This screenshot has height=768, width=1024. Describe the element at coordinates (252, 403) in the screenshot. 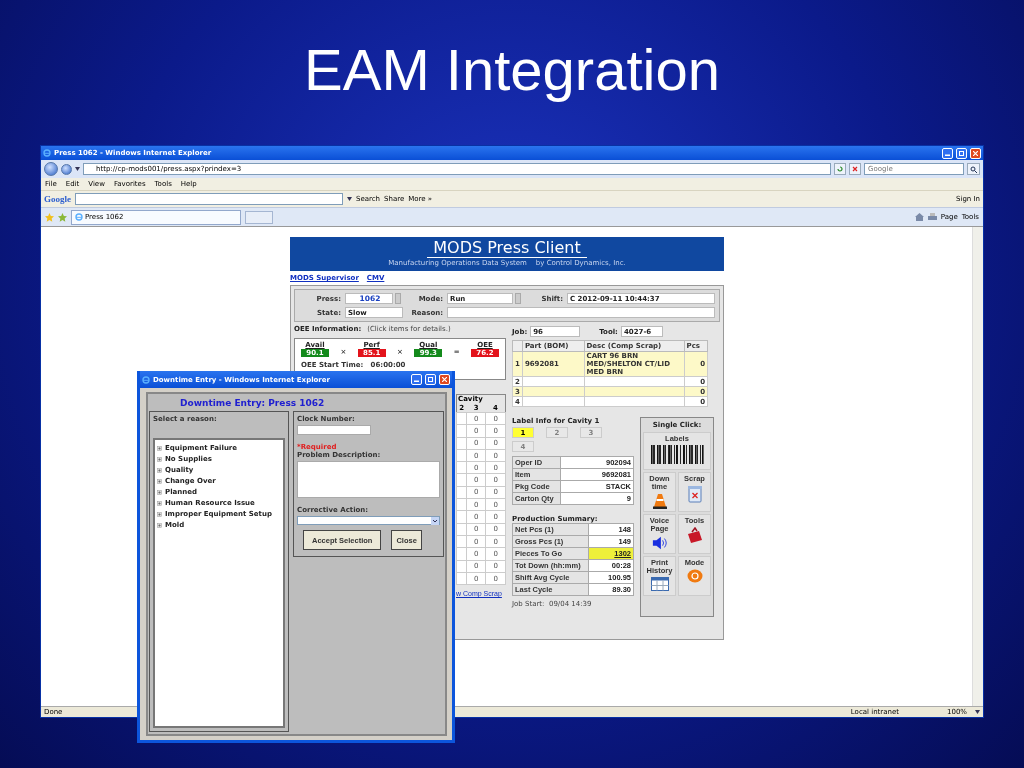

I see `dialog-heading: Downtime Entry: Press 1062` at that location.